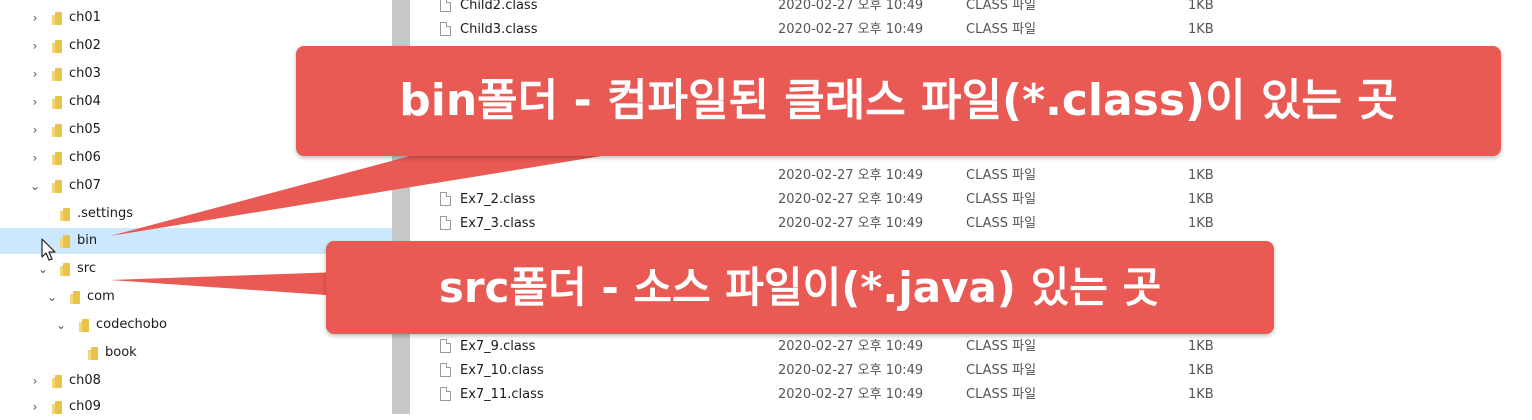 The image size is (1532, 420). What do you see at coordinates (800, 287) in the screenshot?
I see `src-folder-callout: src폴더 - 소스 파일이(*.java) 있는 곳` at bounding box center [800, 287].